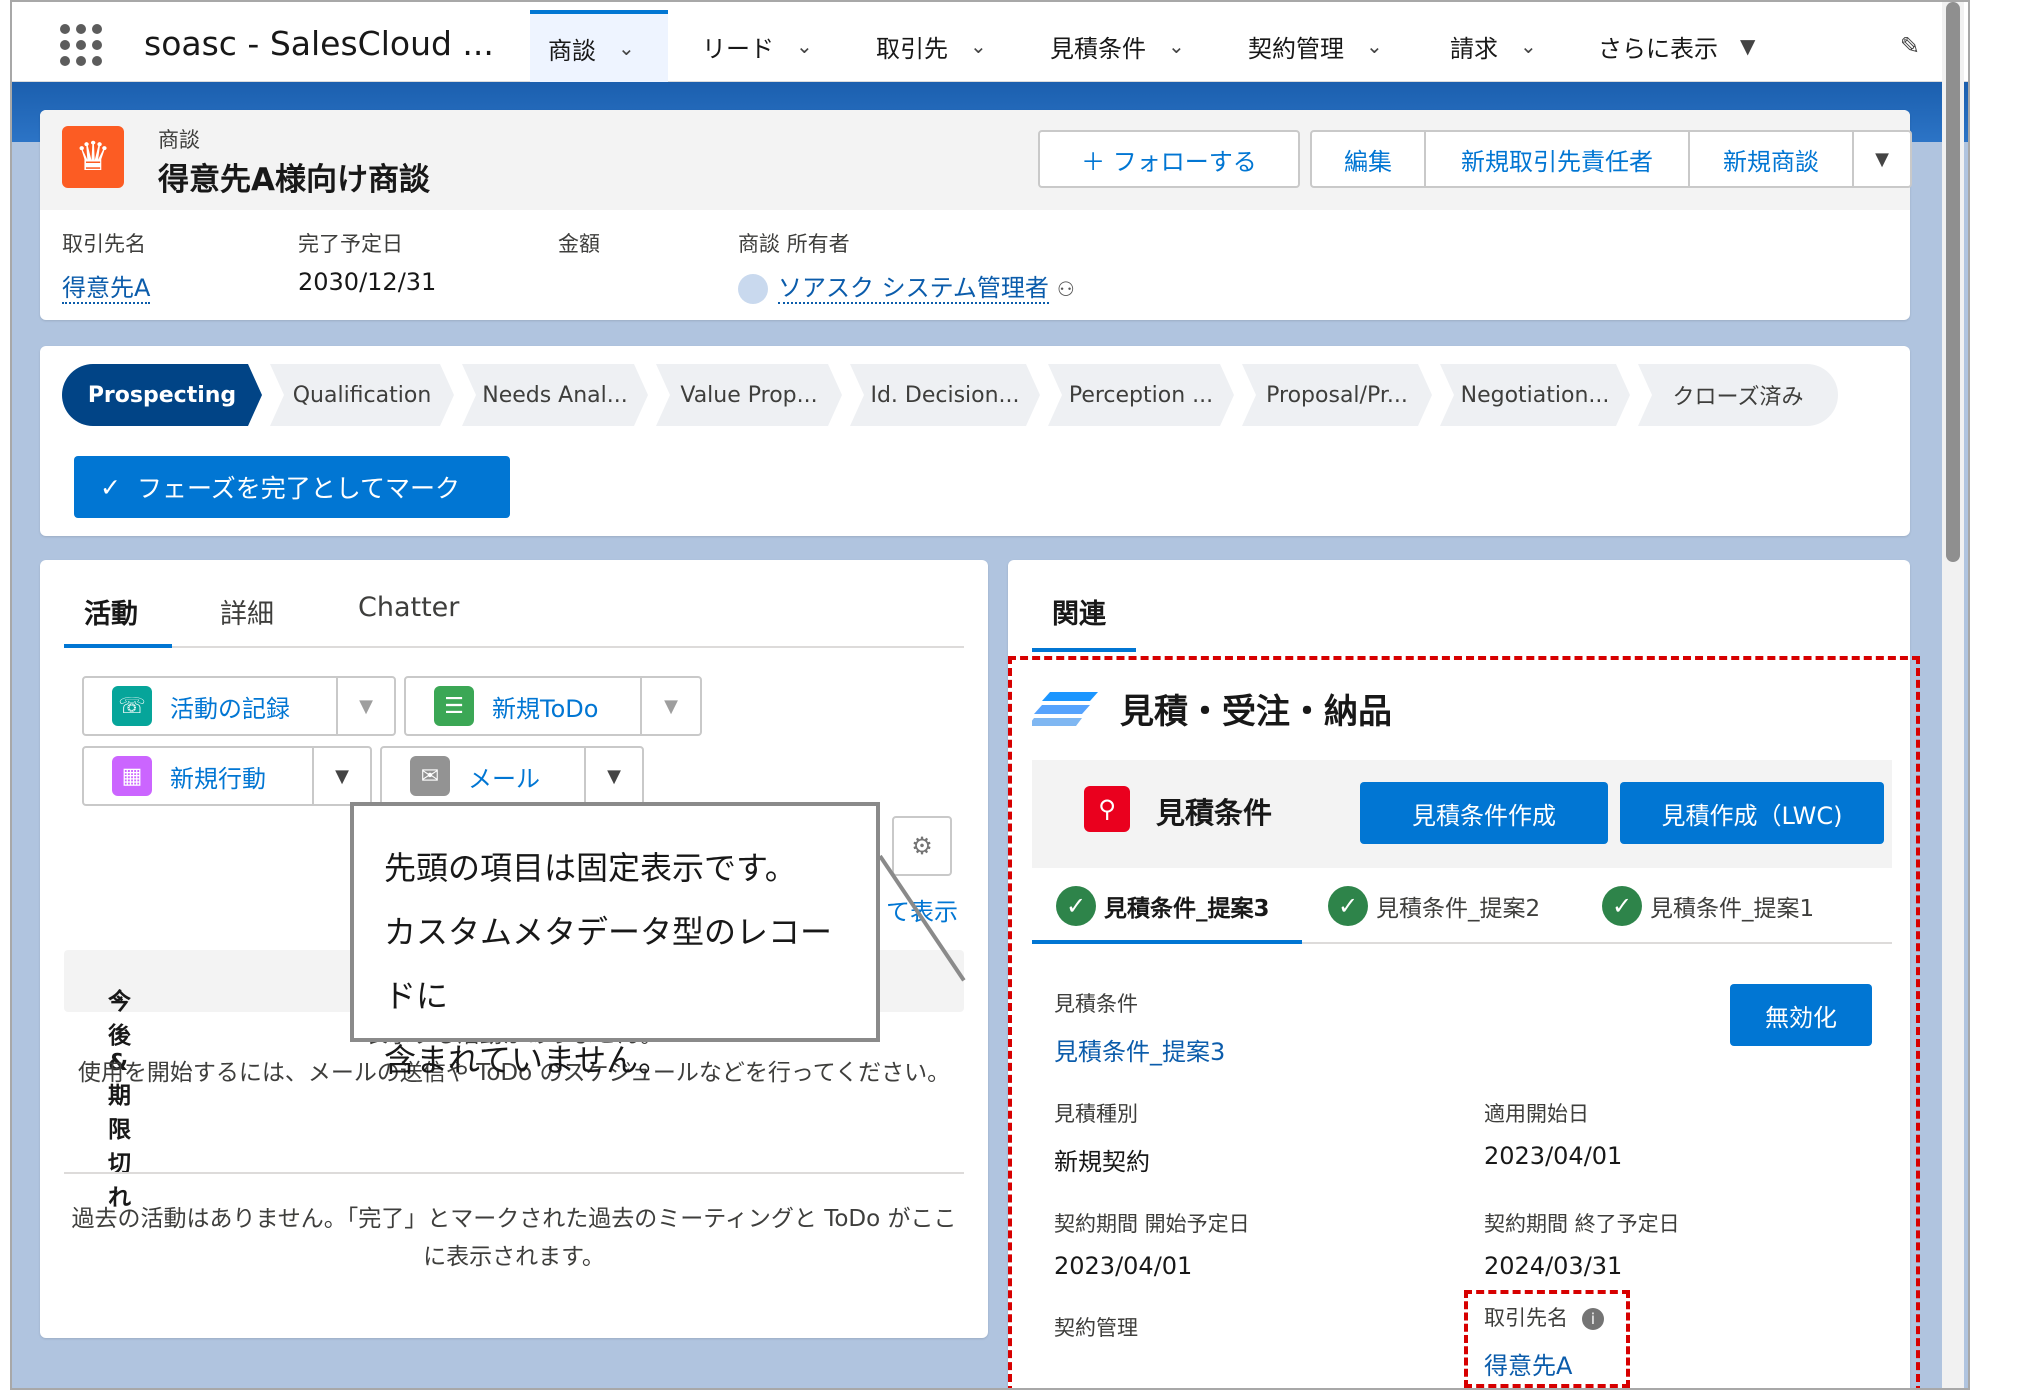  Describe the element at coordinates (738, 48) in the screenshot. I see `nav-label: リード` at that location.